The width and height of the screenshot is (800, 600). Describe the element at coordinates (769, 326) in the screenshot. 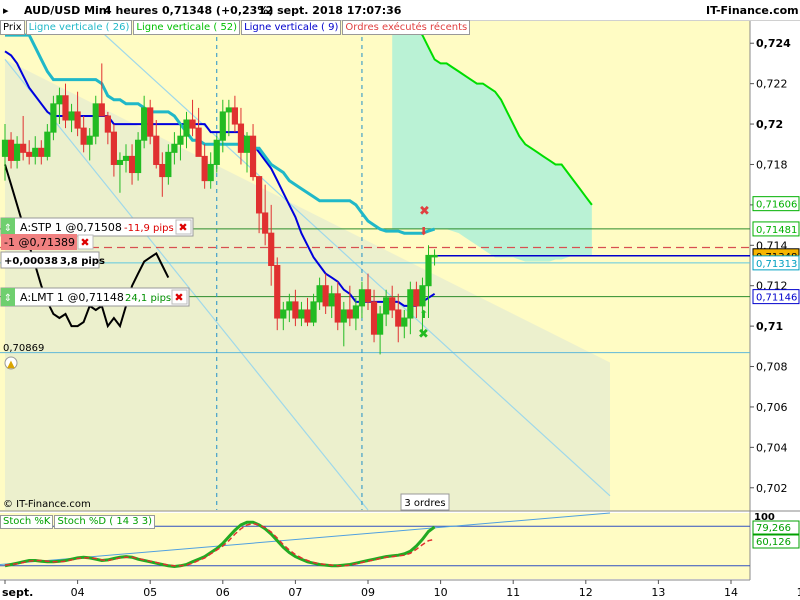

I see `price-tick-label: 0,71` at that location.